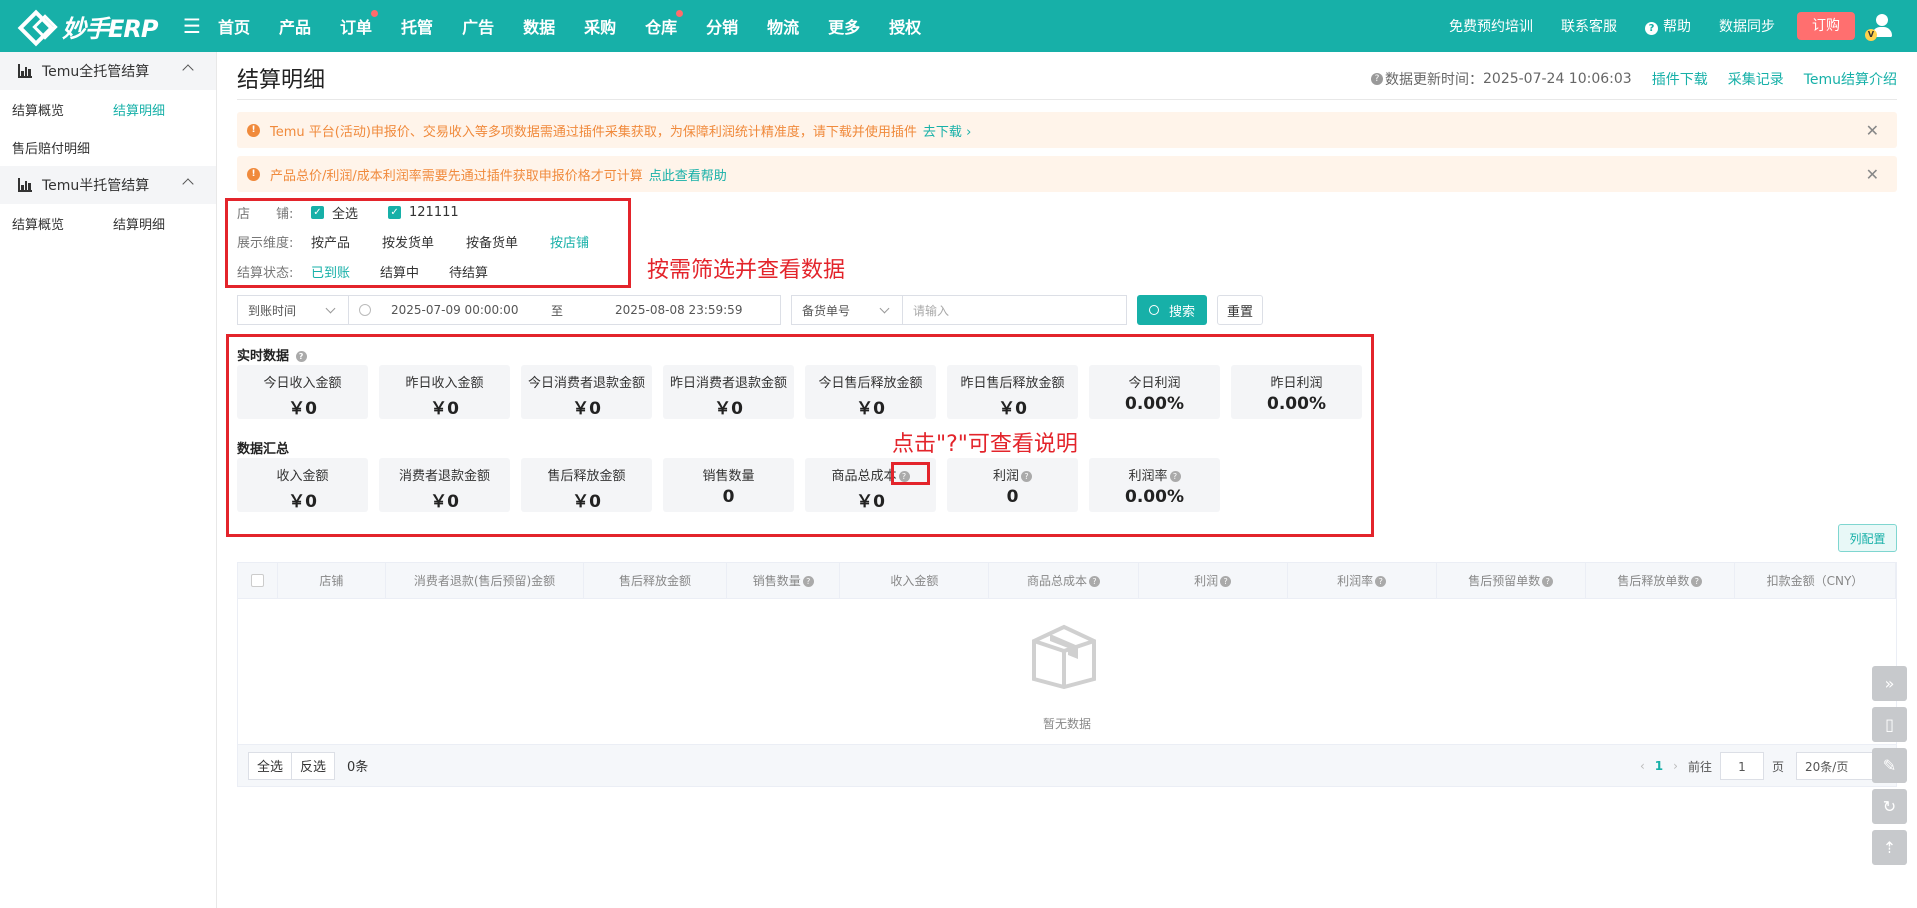 Image resolution: width=1917 pixels, height=908 pixels. What do you see at coordinates (1511, 580) in the screenshot?
I see `table-column-header: 售后预留单数?` at bounding box center [1511, 580].